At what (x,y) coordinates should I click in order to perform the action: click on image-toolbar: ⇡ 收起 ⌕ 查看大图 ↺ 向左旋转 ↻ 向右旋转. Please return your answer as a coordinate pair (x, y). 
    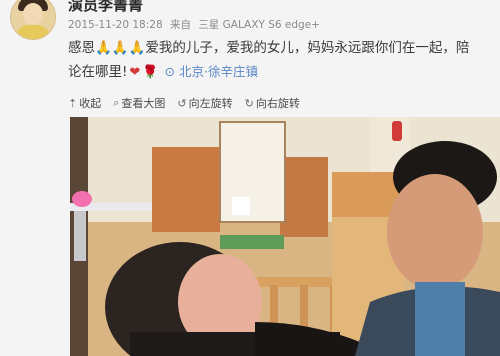
    Looking at the image, I should click on (184, 103).